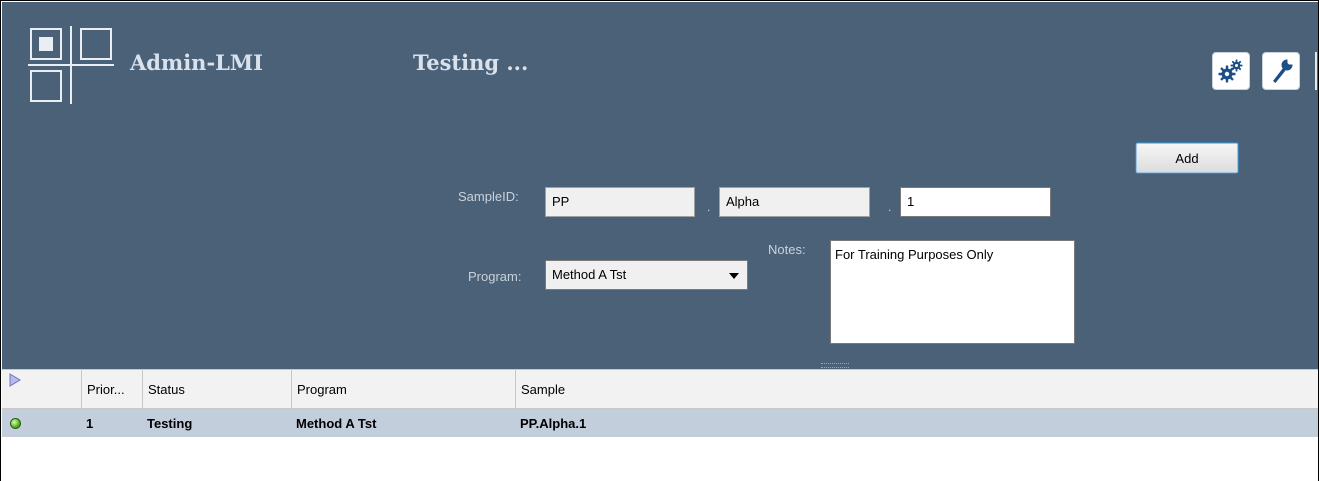 The width and height of the screenshot is (1319, 481). What do you see at coordinates (216, 389) in the screenshot?
I see `column-header-status: Status` at bounding box center [216, 389].